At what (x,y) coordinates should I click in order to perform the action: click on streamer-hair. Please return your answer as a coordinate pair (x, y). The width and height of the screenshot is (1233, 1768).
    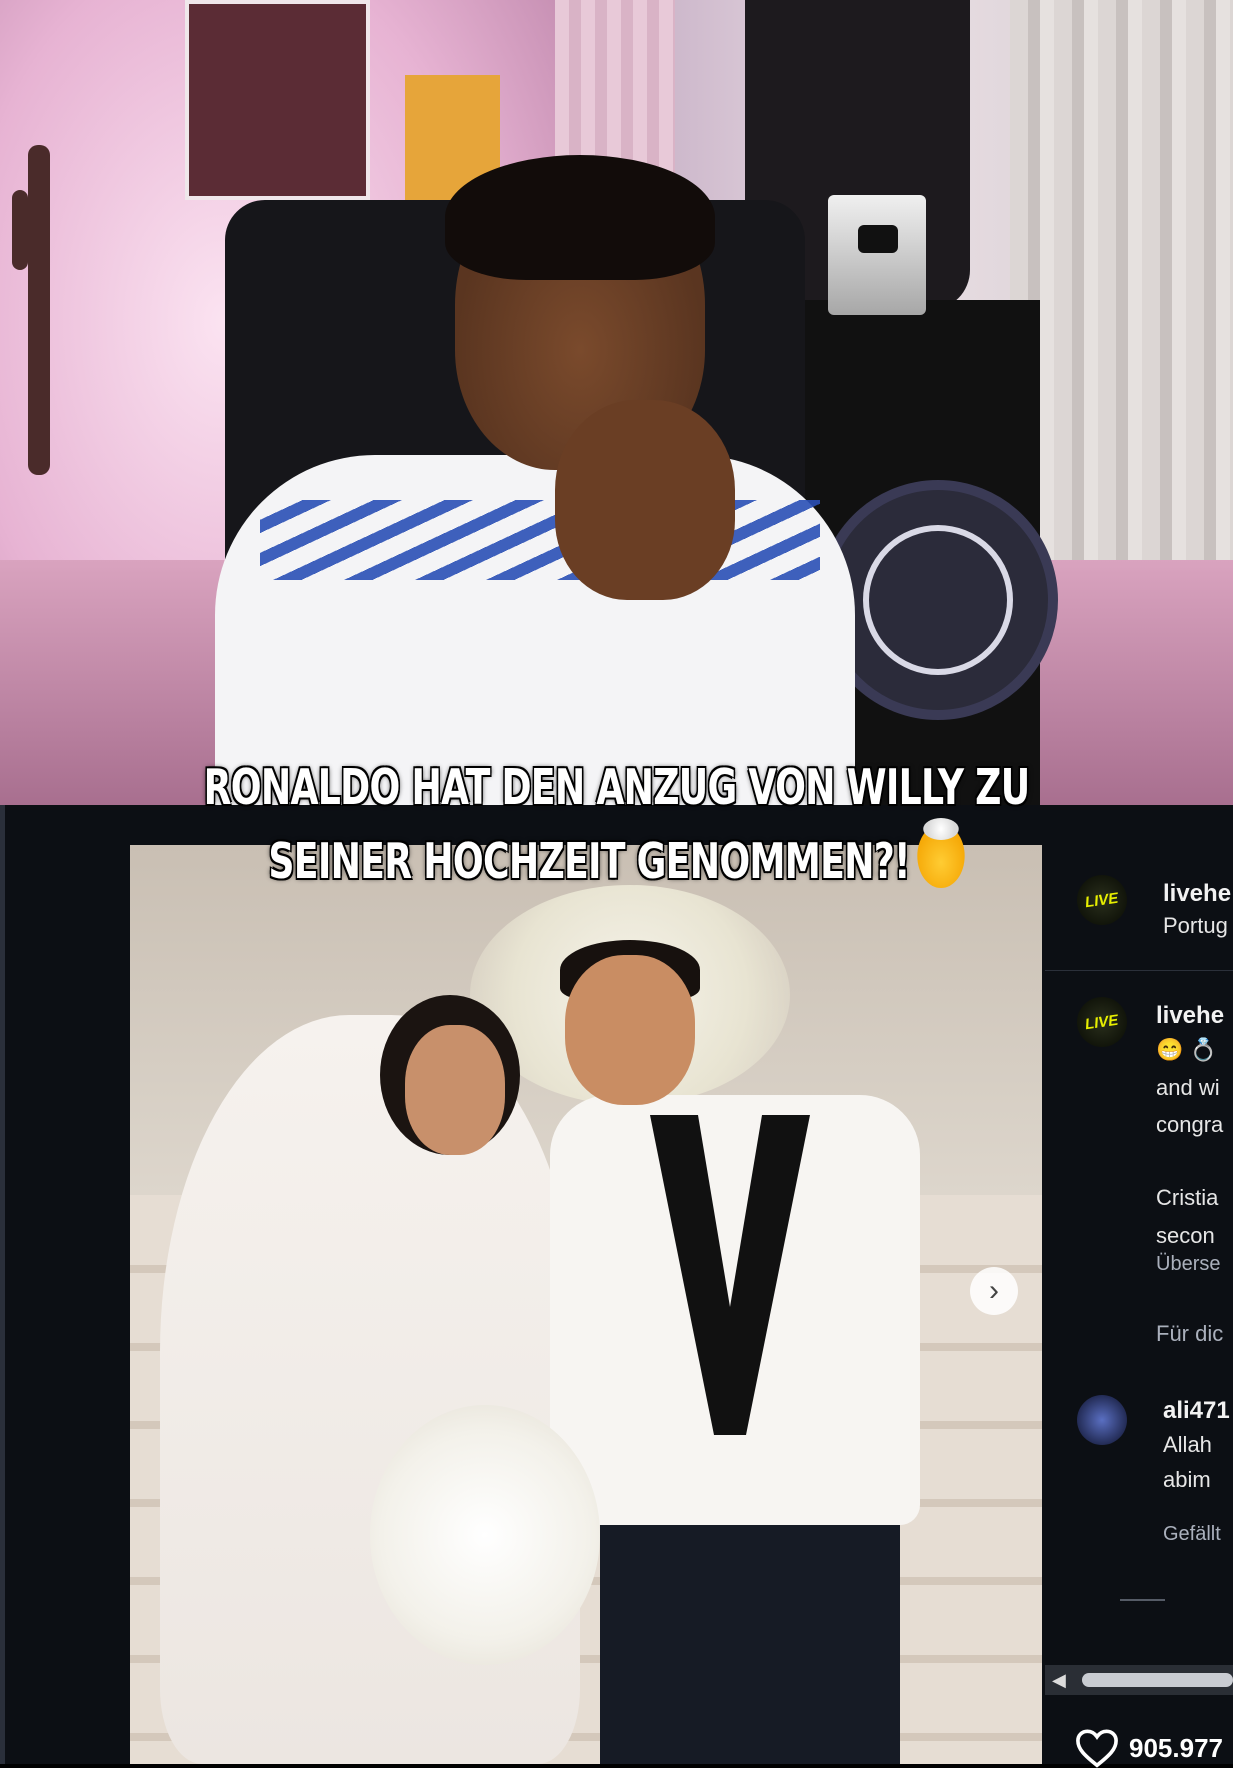
    Looking at the image, I should click on (580, 217).